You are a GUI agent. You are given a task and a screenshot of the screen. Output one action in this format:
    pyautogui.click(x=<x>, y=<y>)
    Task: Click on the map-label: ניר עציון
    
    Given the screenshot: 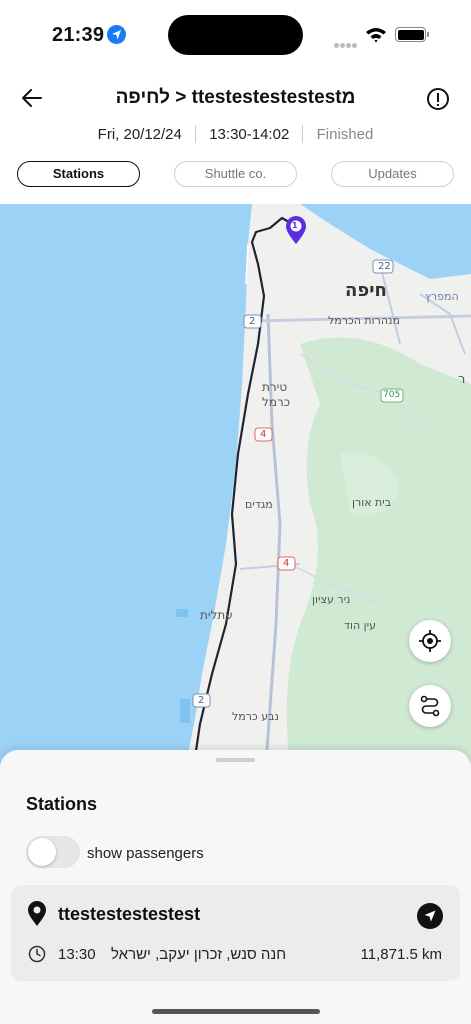 What is the action you would take?
    pyautogui.click(x=331, y=599)
    